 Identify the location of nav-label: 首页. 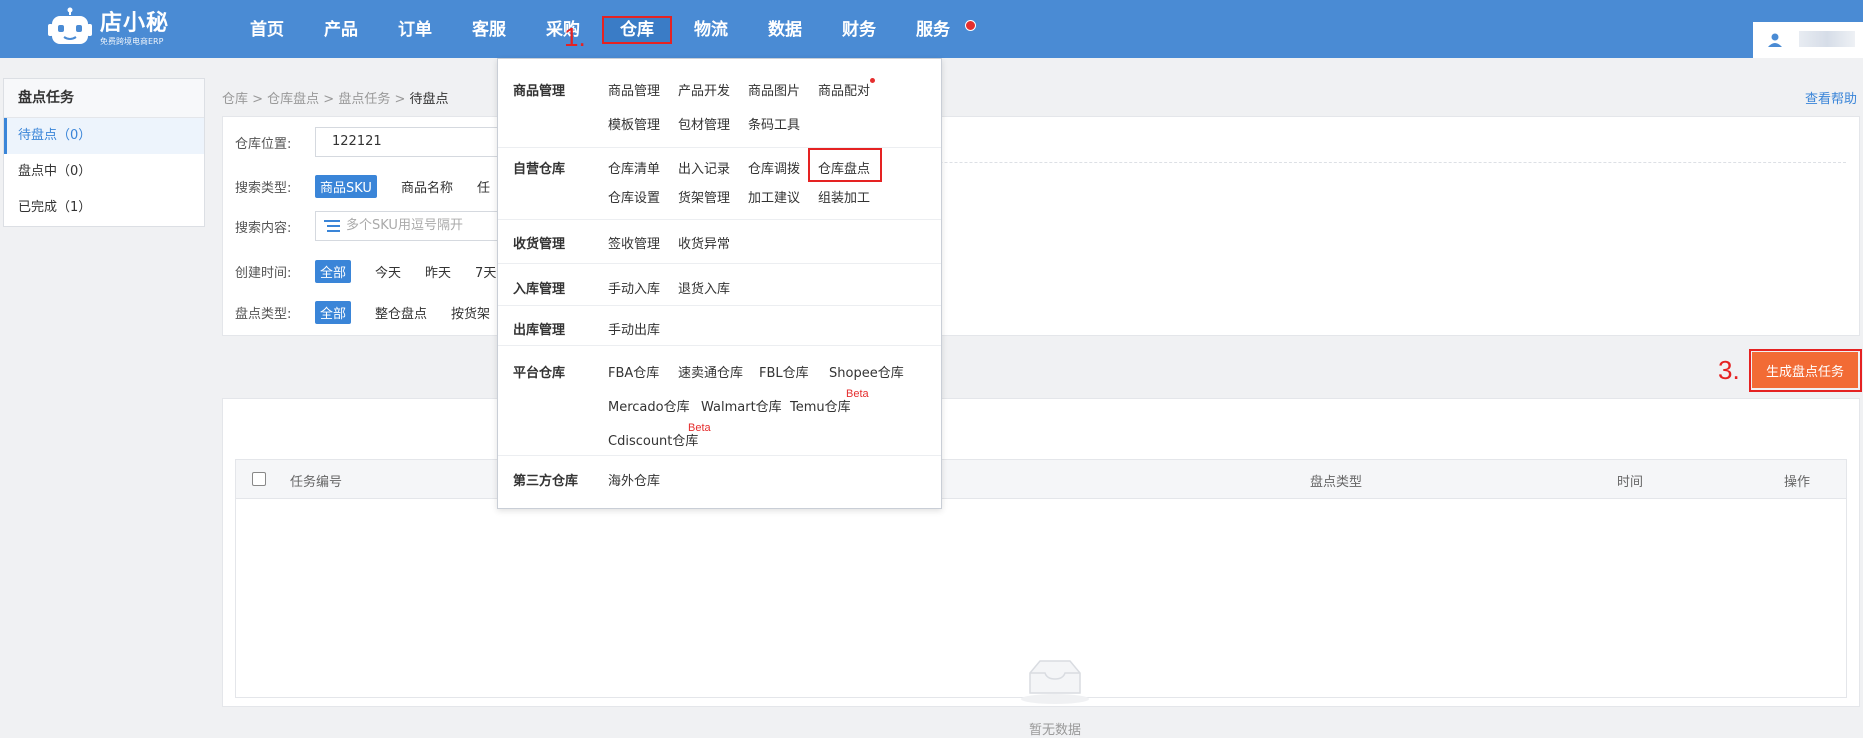
(267, 30).